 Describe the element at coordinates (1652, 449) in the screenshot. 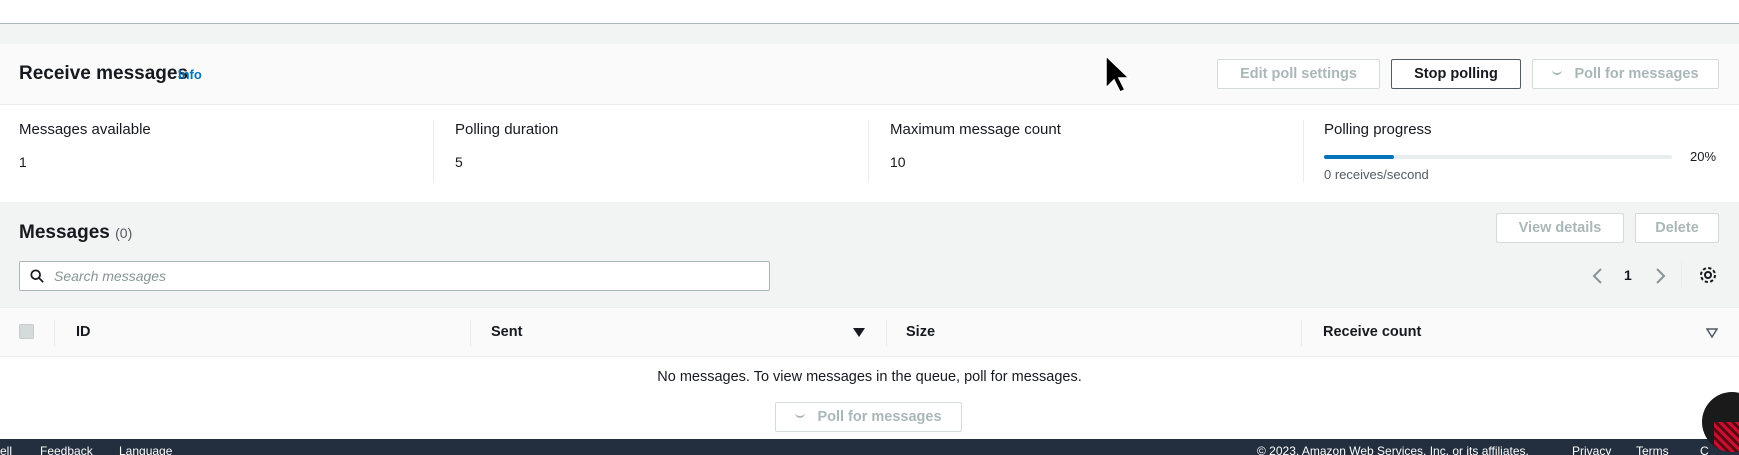

I see `footer-terms-link: Terms` at that location.